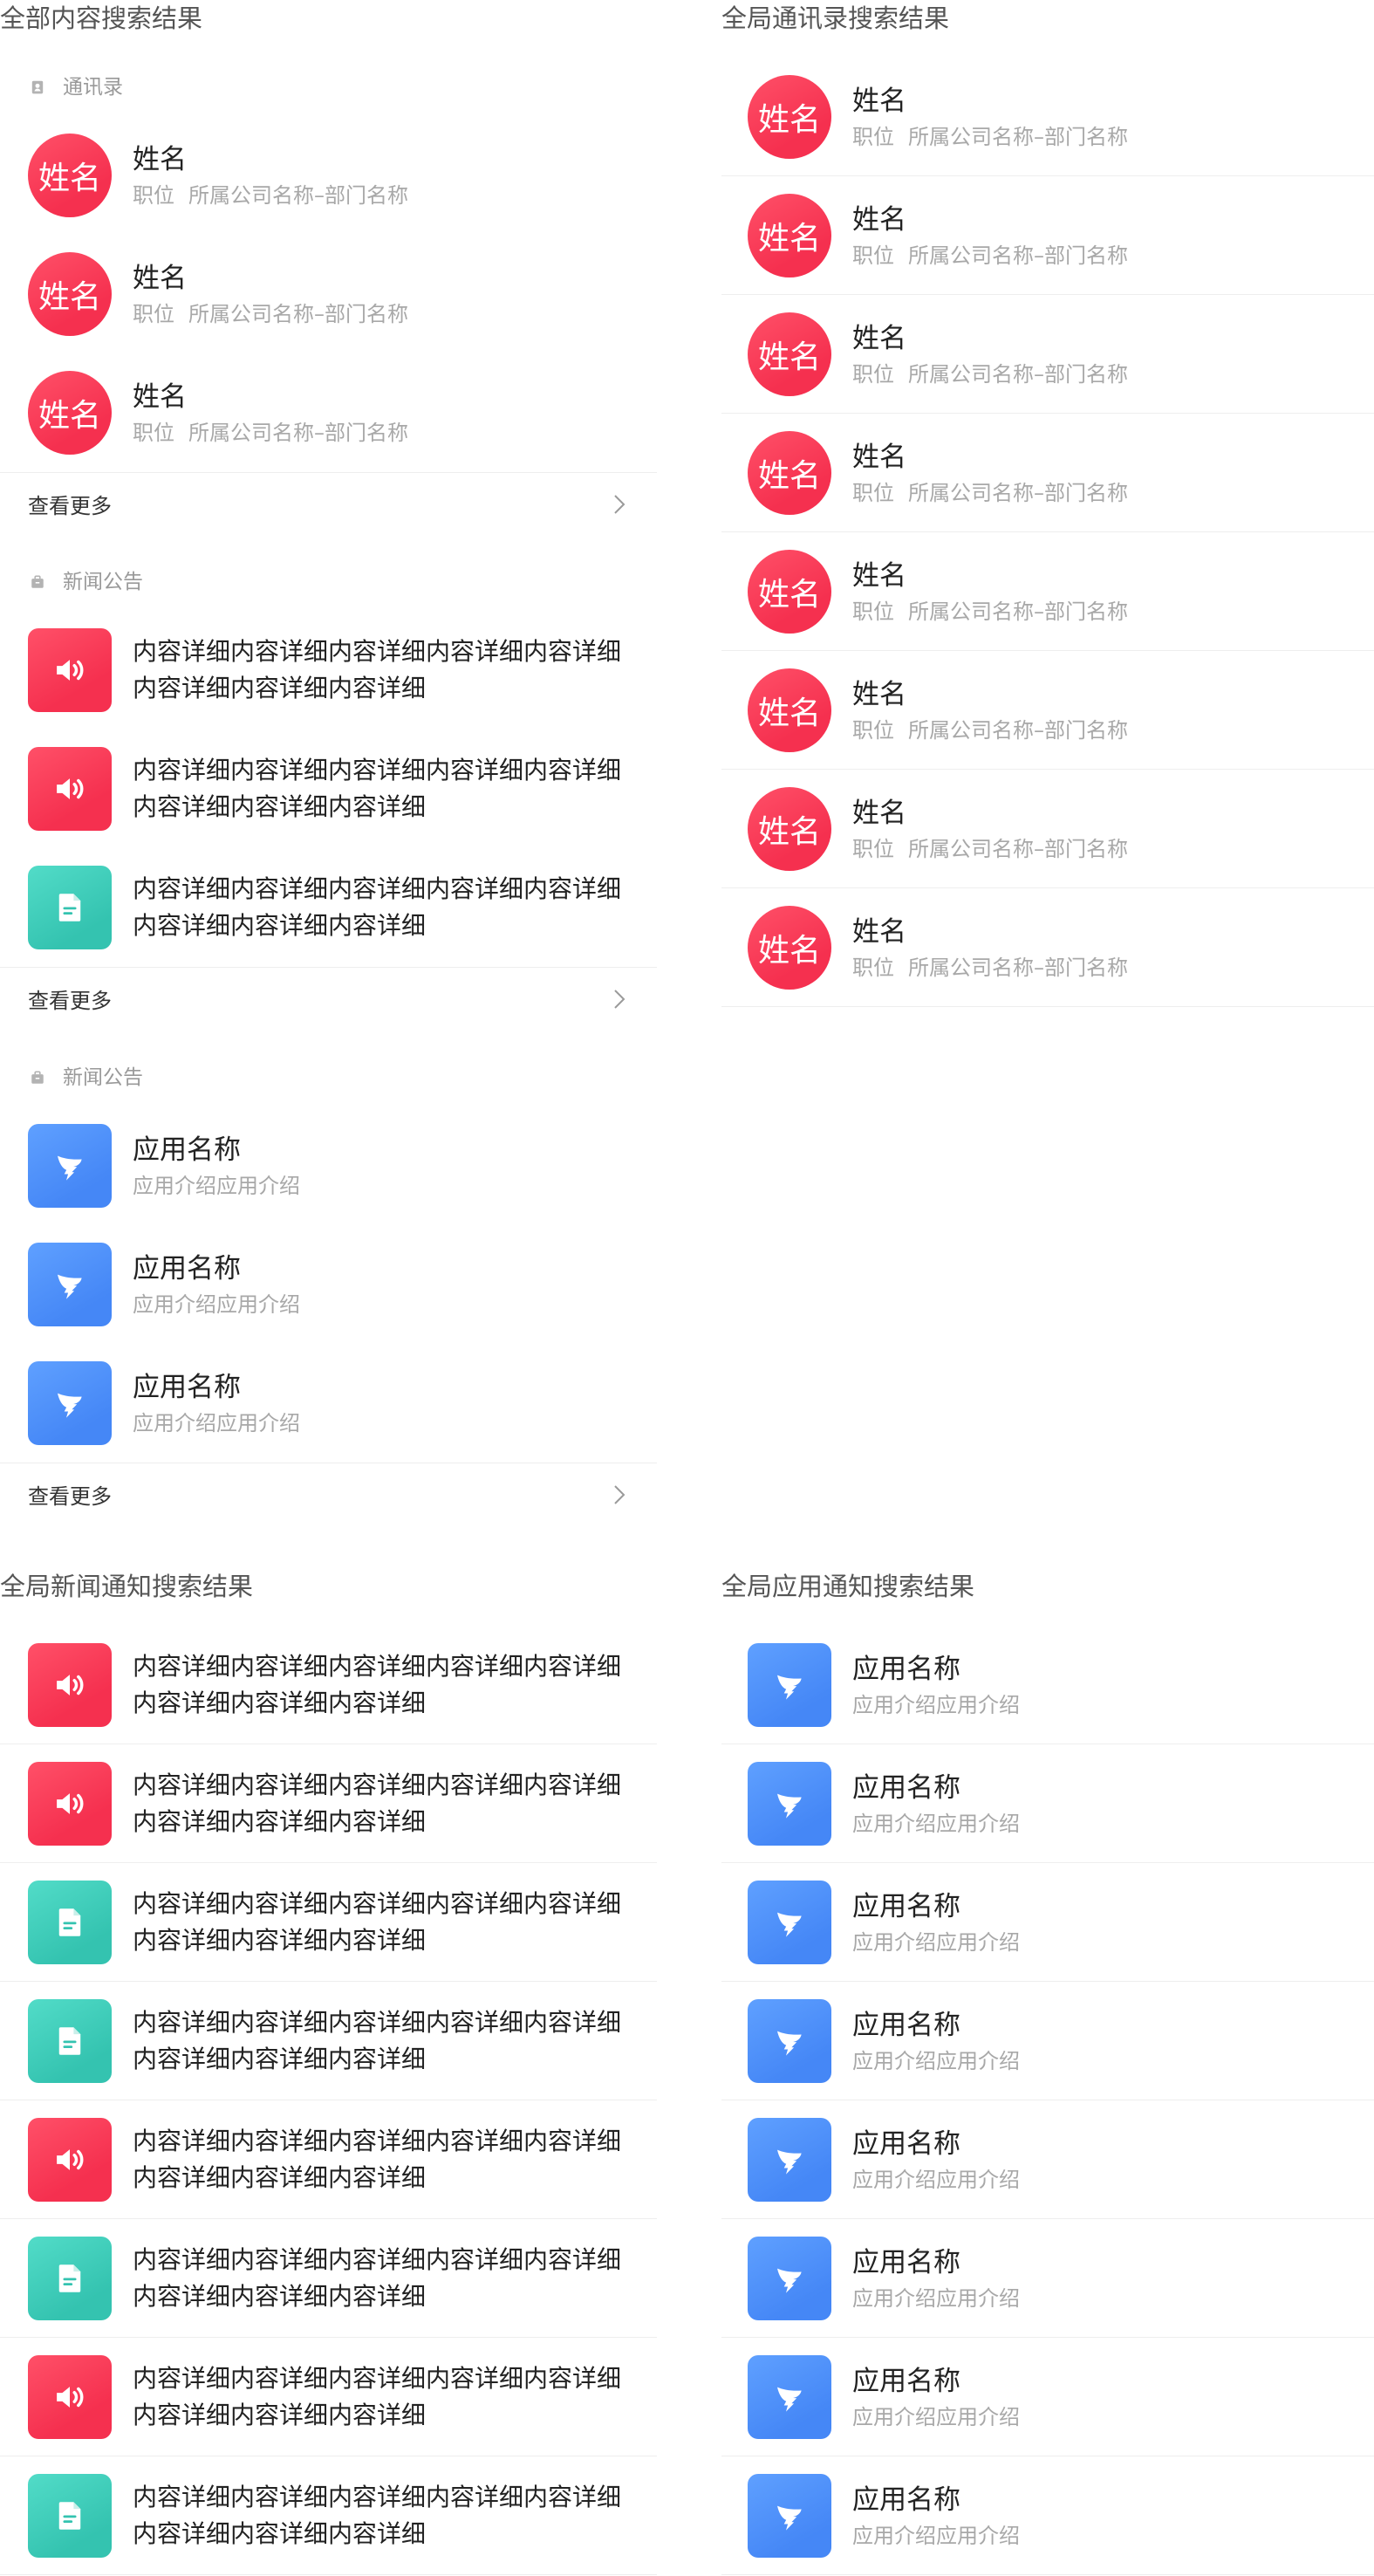 The image size is (1374, 2576). I want to click on panel-title: 全部内容搜索结果, so click(101, 18).